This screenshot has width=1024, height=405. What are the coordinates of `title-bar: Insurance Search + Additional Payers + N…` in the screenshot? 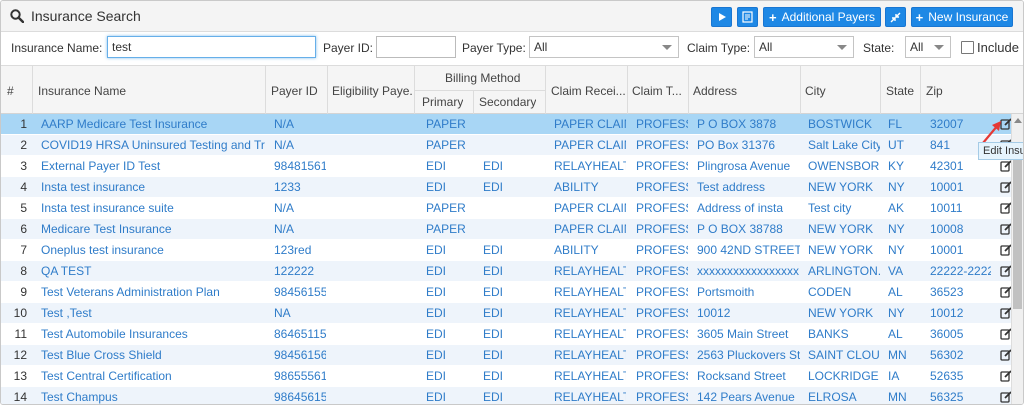 It's located at (512, 16).